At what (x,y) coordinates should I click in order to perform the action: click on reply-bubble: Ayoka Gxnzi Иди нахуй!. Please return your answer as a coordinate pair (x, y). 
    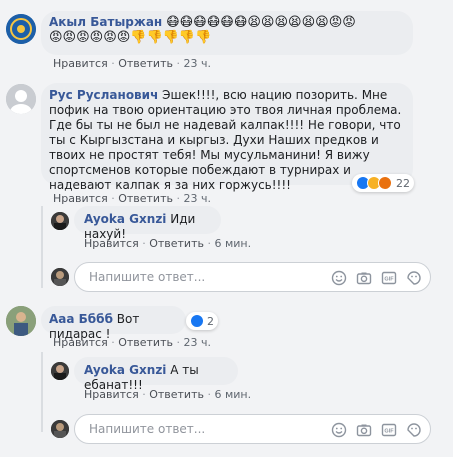
    Looking at the image, I should click on (147, 223).